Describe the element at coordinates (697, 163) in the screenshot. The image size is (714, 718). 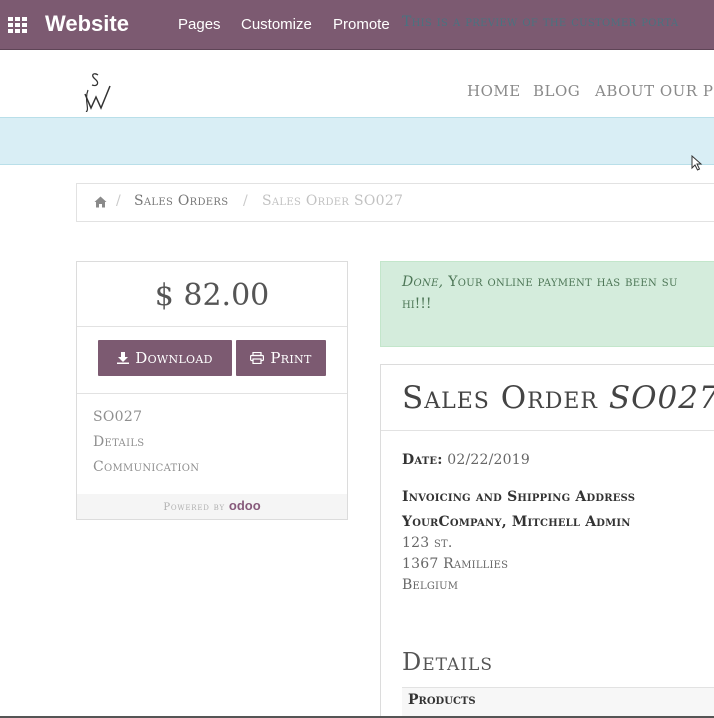
I see `mouse-cursor-icon` at that location.